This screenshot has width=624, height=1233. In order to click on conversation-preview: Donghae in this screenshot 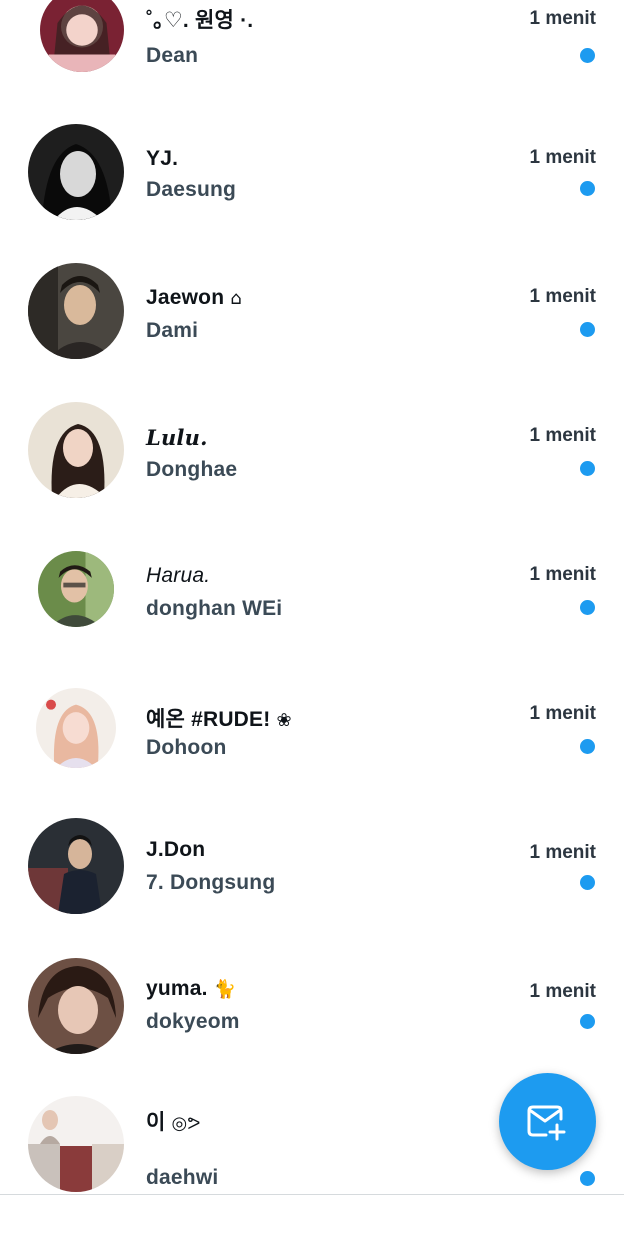, I will do `click(192, 469)`.